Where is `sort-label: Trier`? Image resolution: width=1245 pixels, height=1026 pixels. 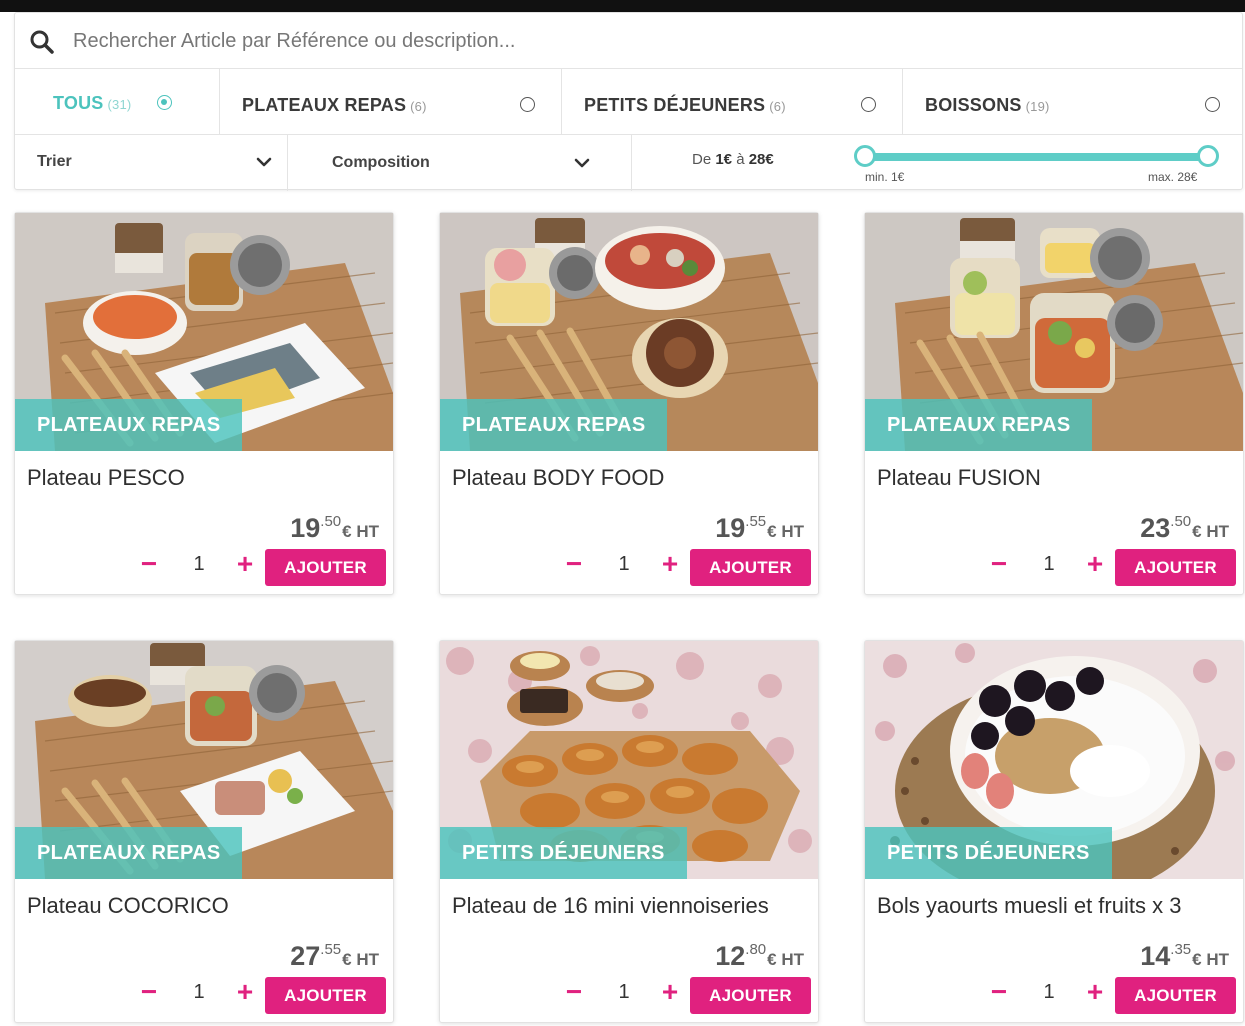
sort-label: Trier is located at coordinates (54, 161).